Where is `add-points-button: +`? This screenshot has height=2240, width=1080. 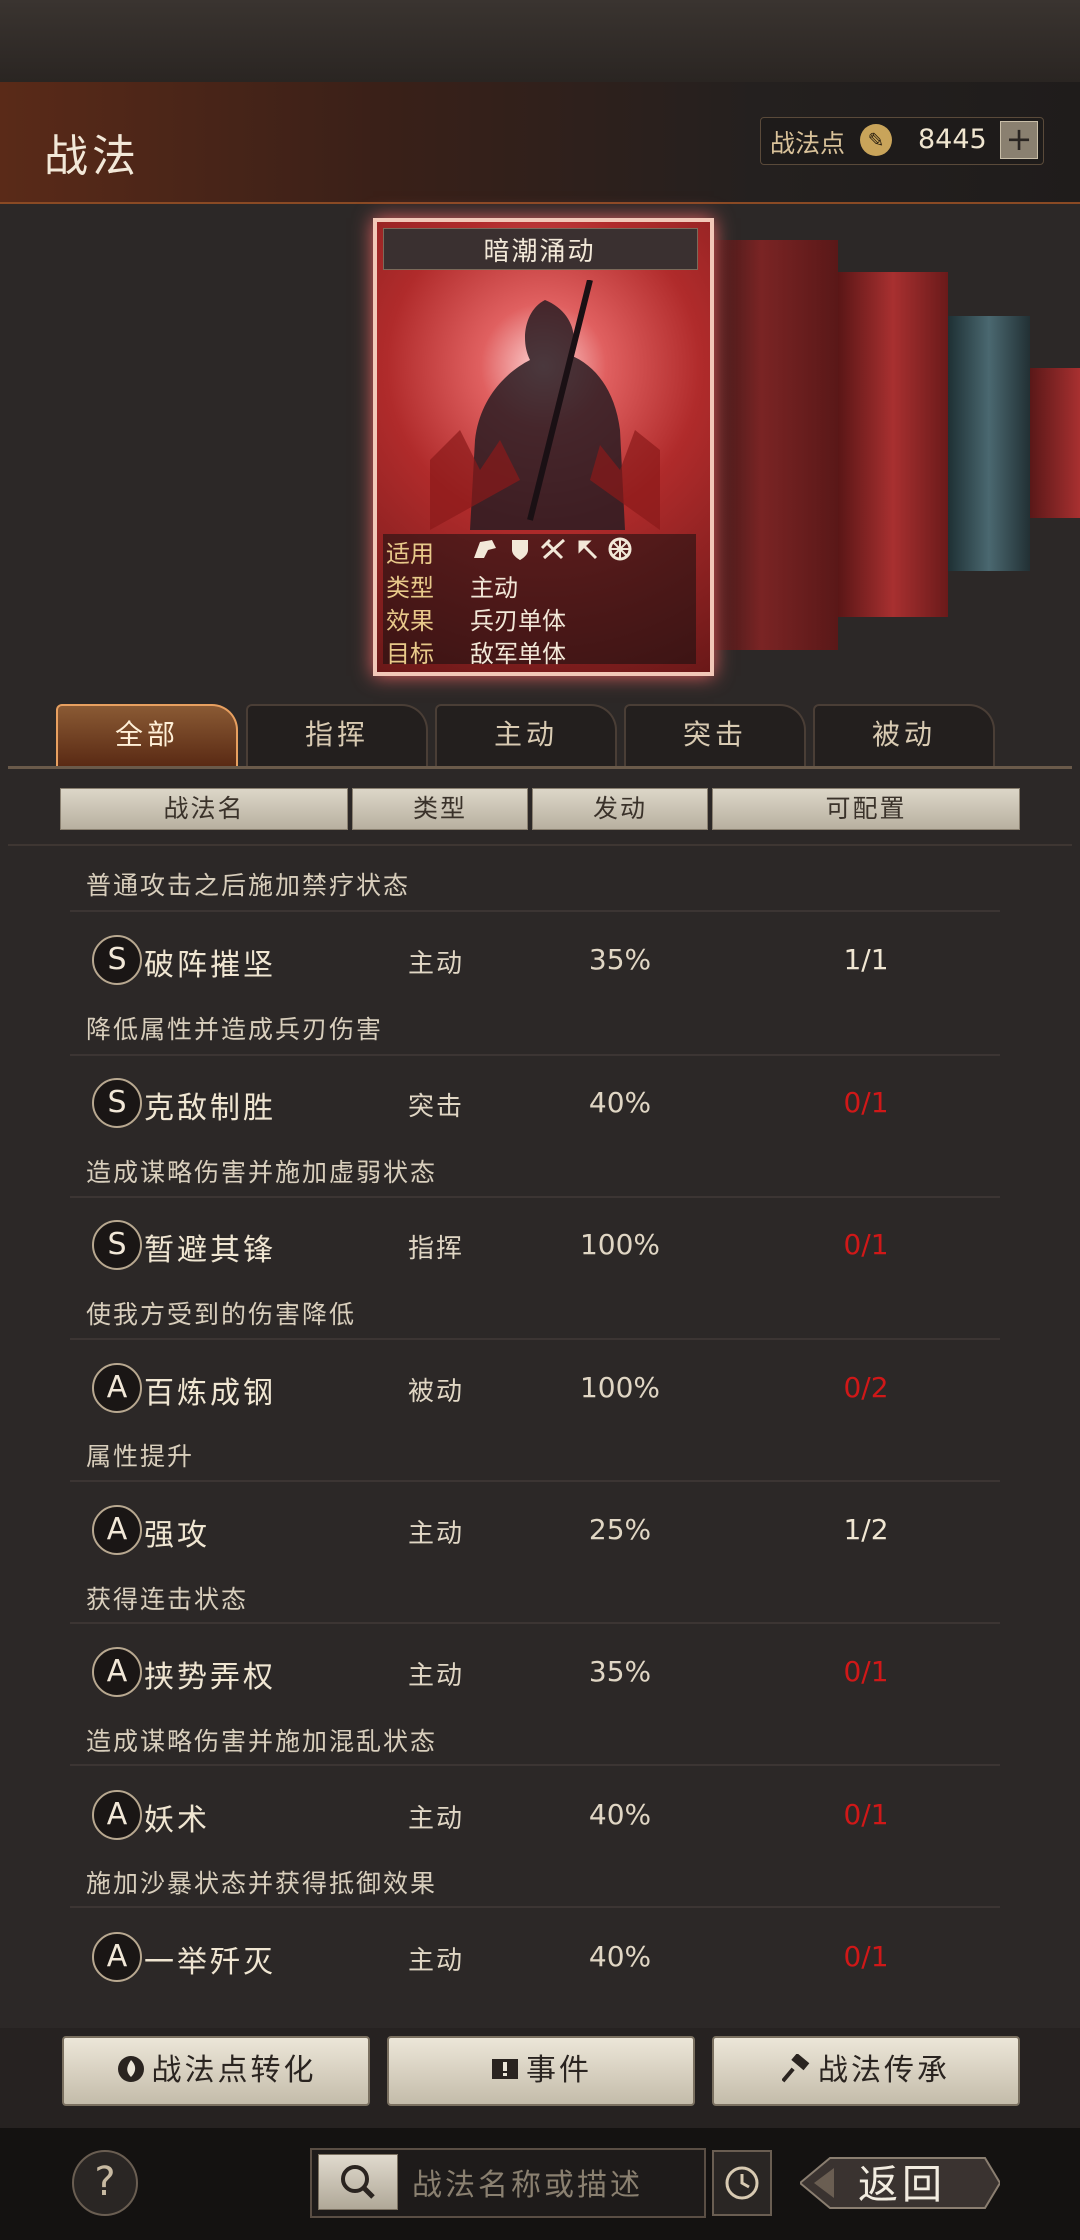 add-points-button: + is located at coordinates (1019, 140).